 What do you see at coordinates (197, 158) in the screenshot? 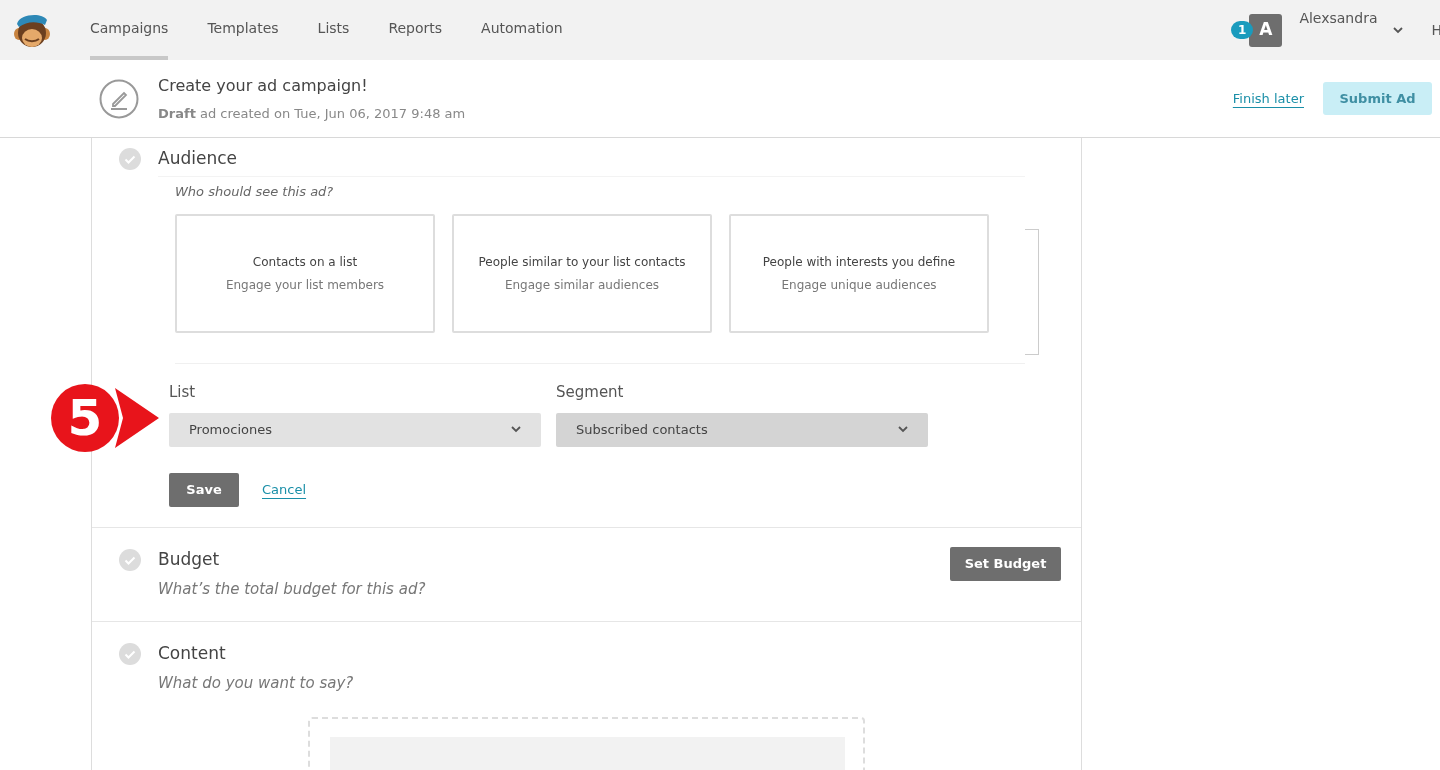
I see `section-title: Audience` at bounding box center [197, 158].